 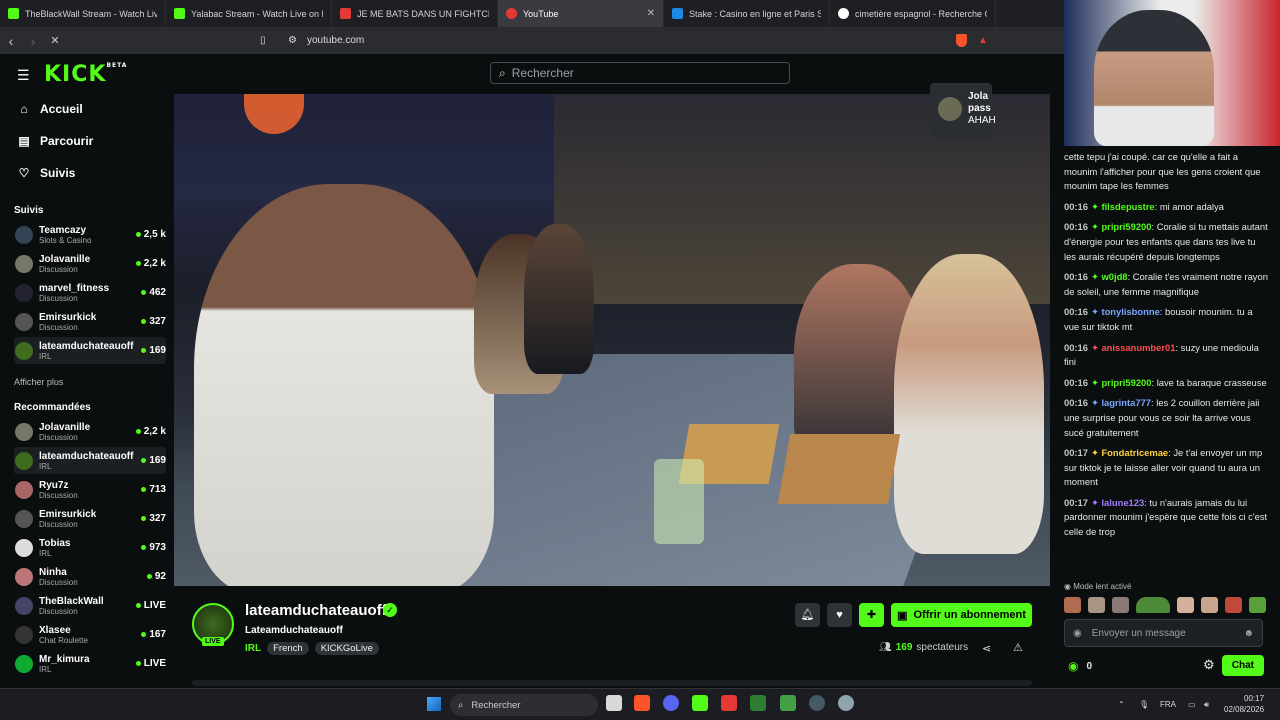 What do you see at coordinates (85, 74) in the screenshot?
I see `kick-logo: KICKBETA` at bounding box center [85, 74].